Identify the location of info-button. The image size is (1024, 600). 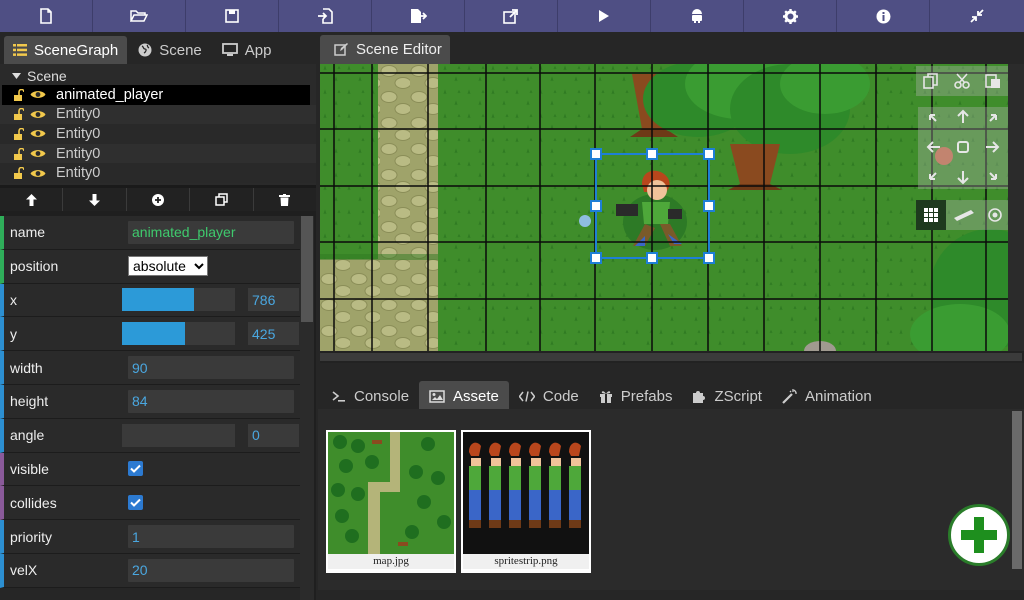
(883, 16).